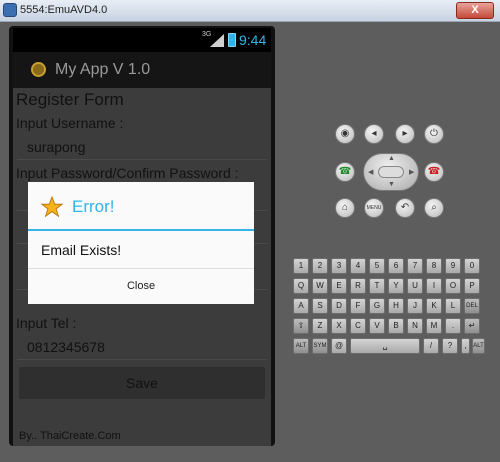  I want to click on key-9: 9, so click(453, 266).